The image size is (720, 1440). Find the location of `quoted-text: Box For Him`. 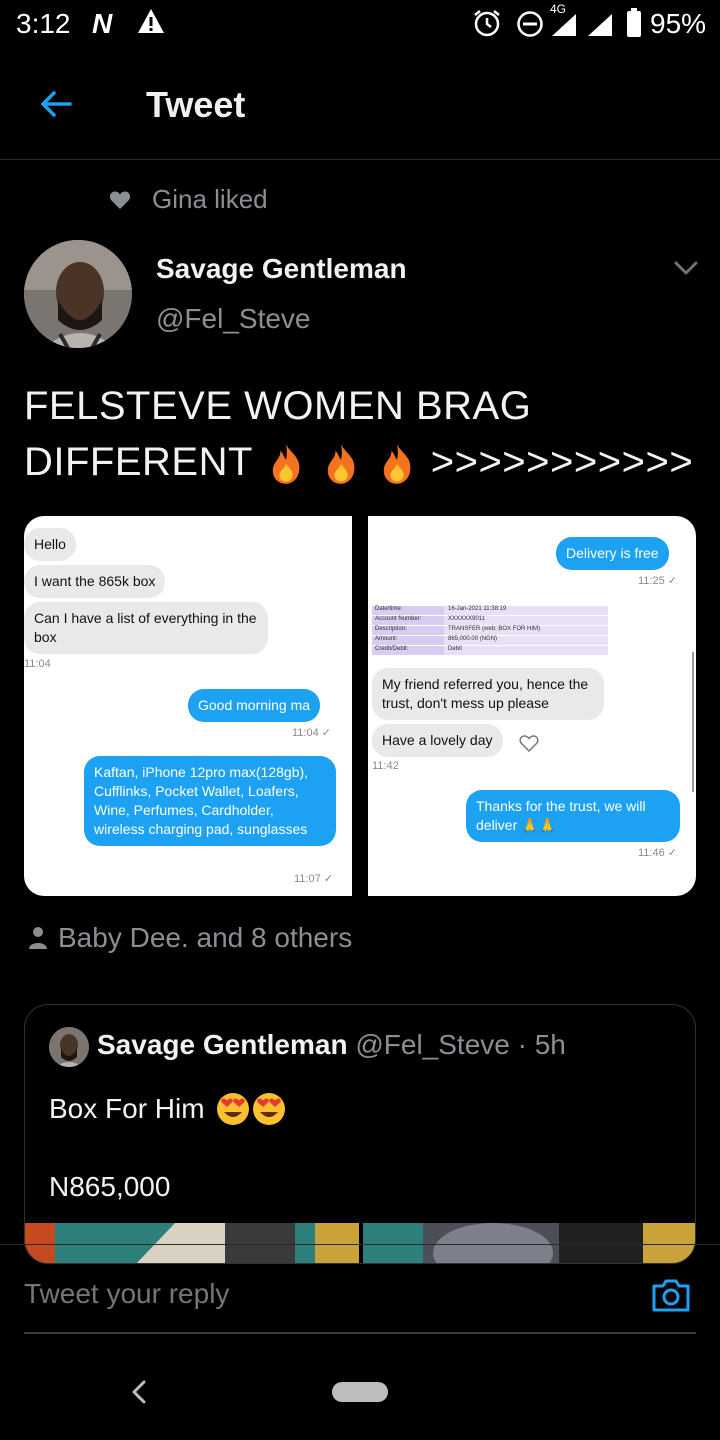

quoted-text: Box For Him is located at coordinates (168, 1109).